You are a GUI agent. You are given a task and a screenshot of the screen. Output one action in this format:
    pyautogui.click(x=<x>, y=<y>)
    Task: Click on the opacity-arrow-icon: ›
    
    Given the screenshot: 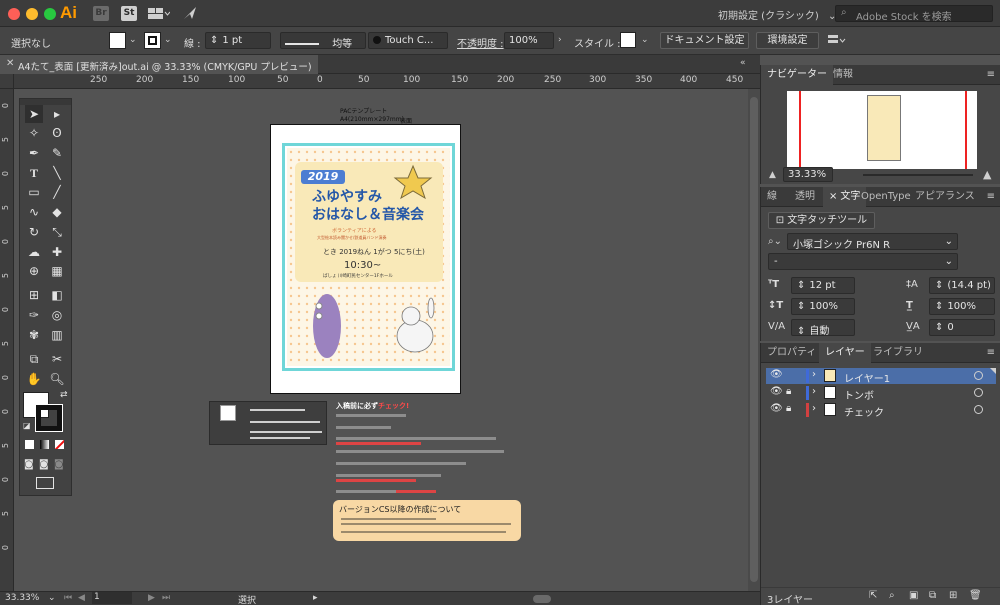 What is the action you would take?
    pyautogui.click(x=560, y=40)
    